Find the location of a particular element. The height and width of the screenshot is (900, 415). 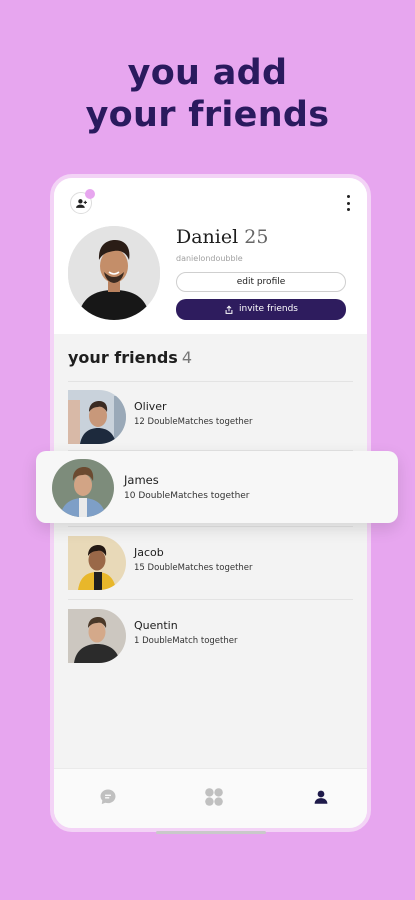

friend-matches: 12 DoubleMatches together is located at coordinates (193, 422).